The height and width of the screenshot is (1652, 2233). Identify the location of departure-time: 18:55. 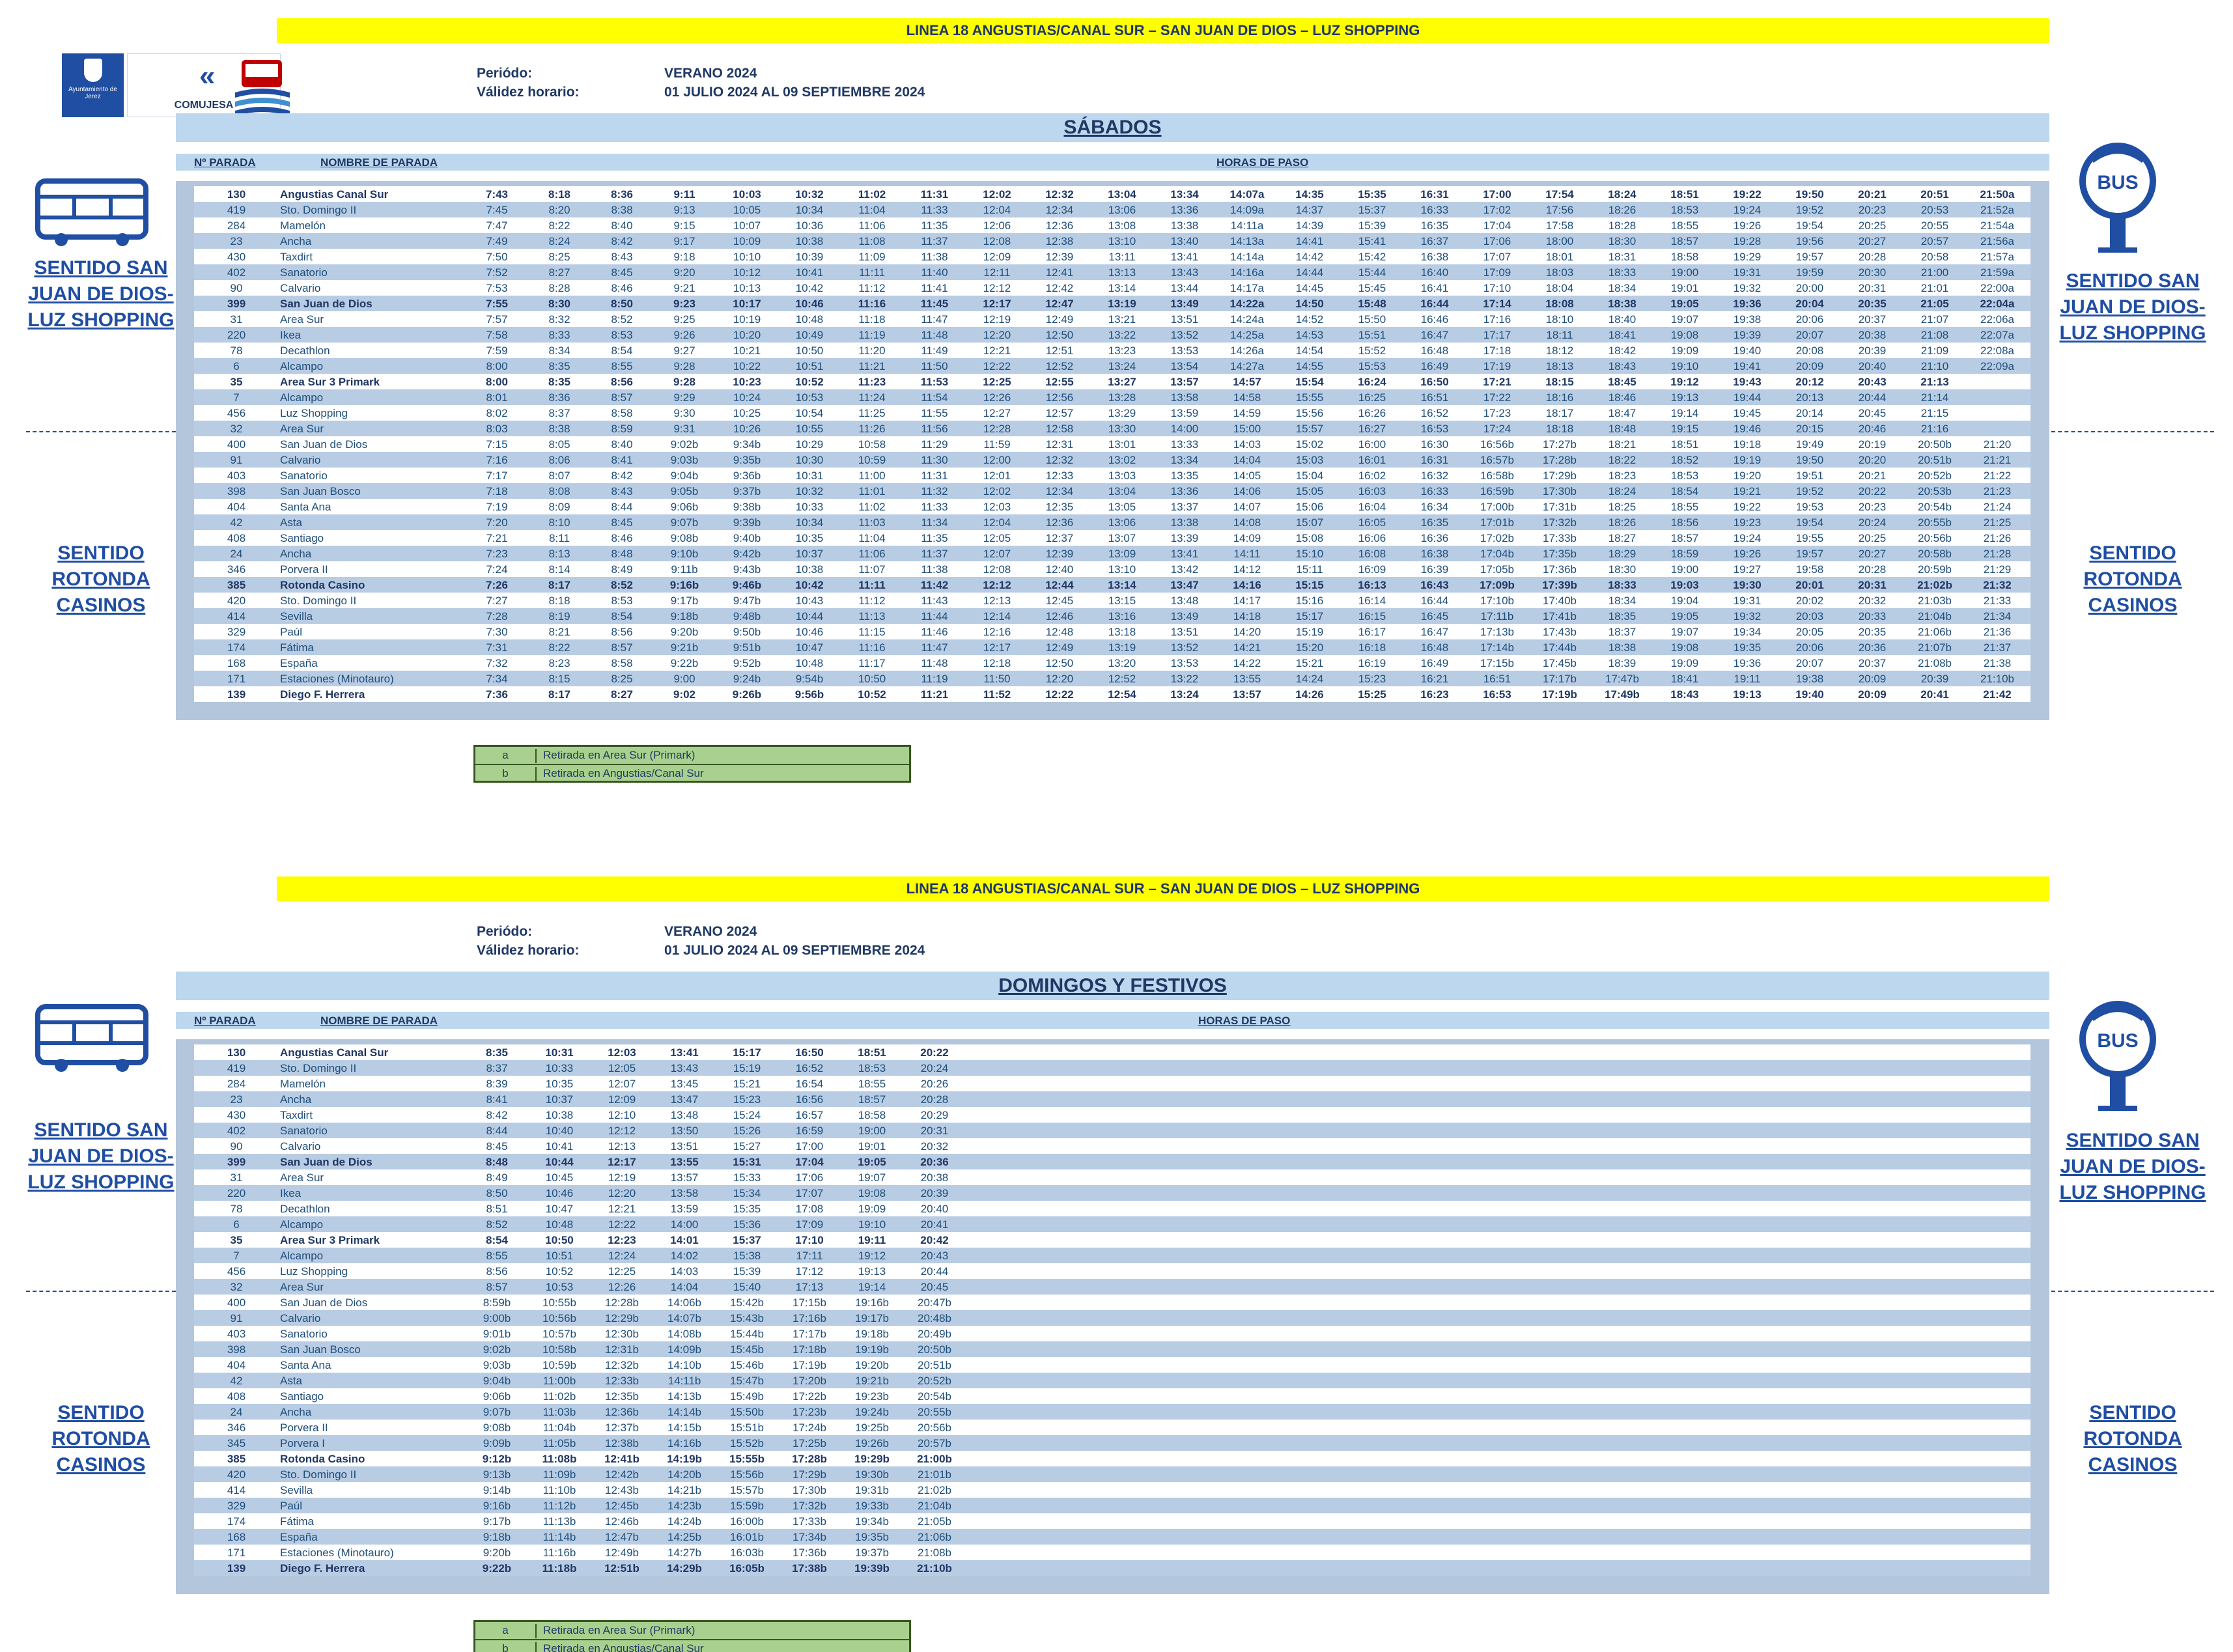
(1684, 226).